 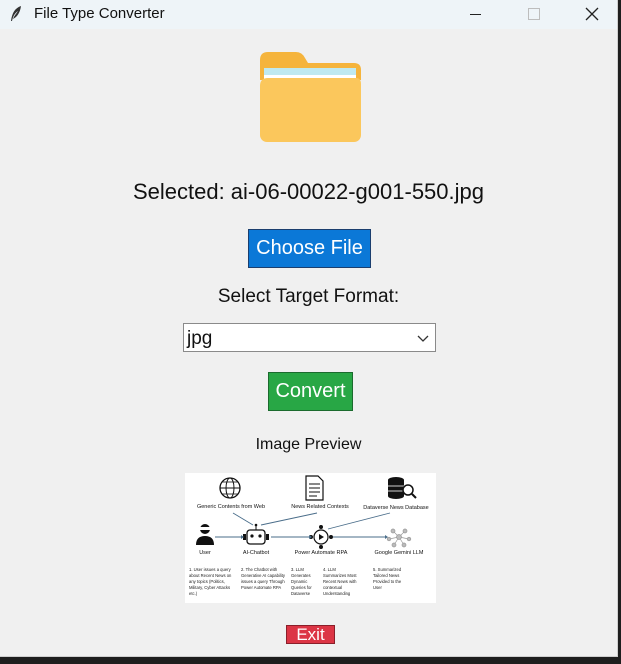 What do you see at coordinates (310, 634) in the screenshot?
I see `exit-button: Exit` at bounding box center [310, 634].